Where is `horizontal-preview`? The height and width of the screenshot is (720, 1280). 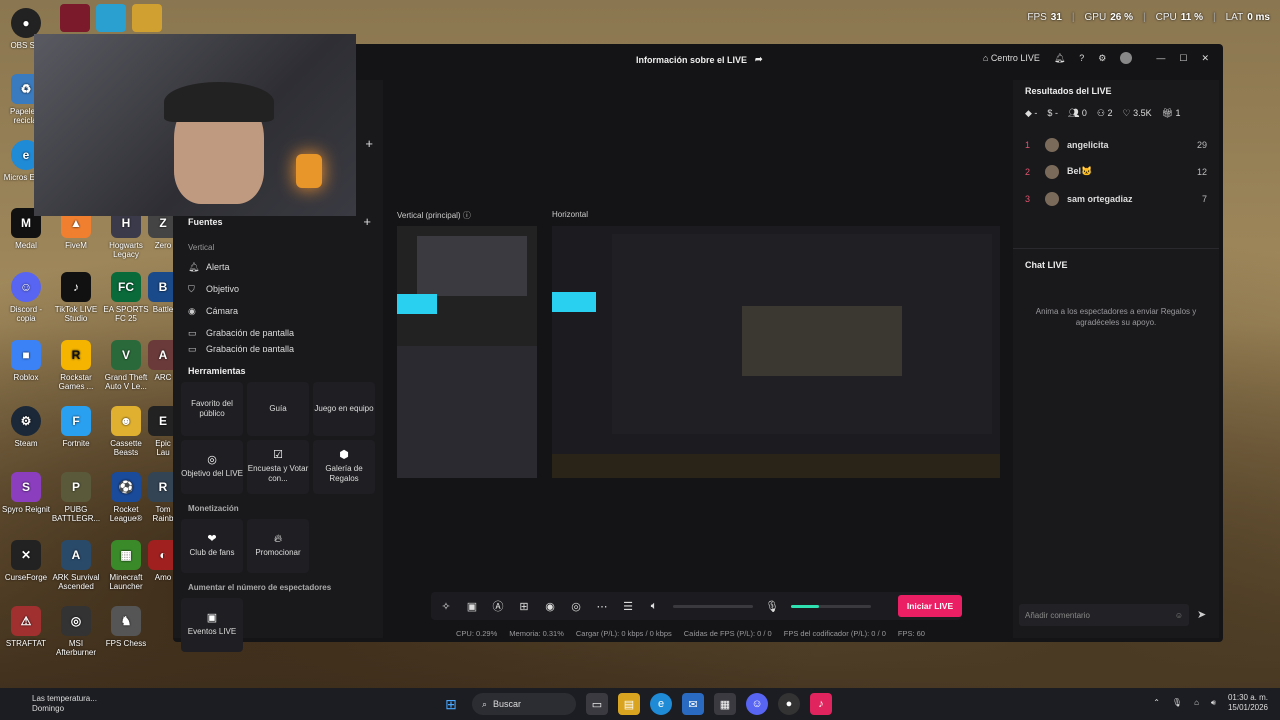 horizontal-preview is located at coordinates (776, 352).